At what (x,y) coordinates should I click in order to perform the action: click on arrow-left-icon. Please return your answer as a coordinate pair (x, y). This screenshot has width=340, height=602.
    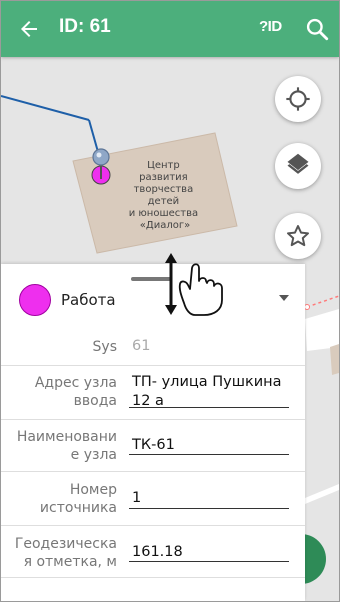
    Looking at the image, I should click on (29, 29).